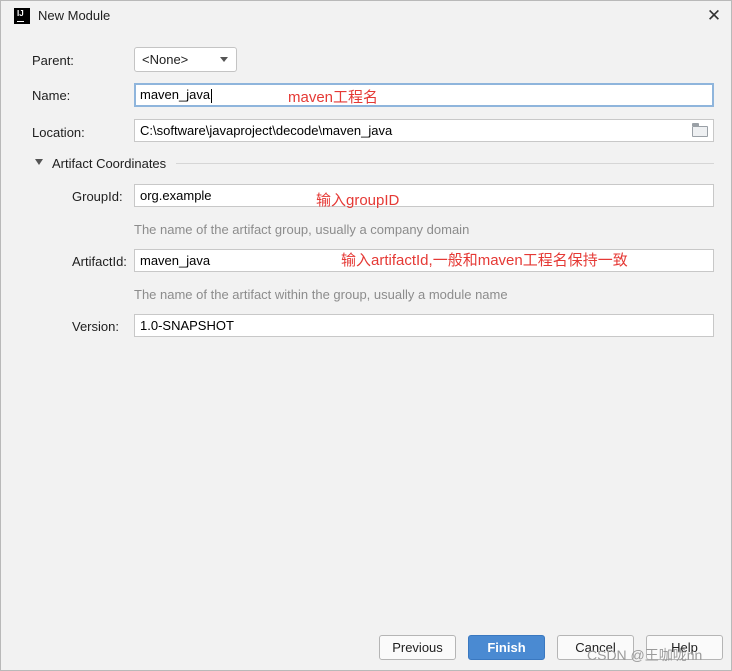 This screenshot has width=732, height=671. Describe the element at coordinates (445, 163) in the screenshot. I see `section-separator` at that location.